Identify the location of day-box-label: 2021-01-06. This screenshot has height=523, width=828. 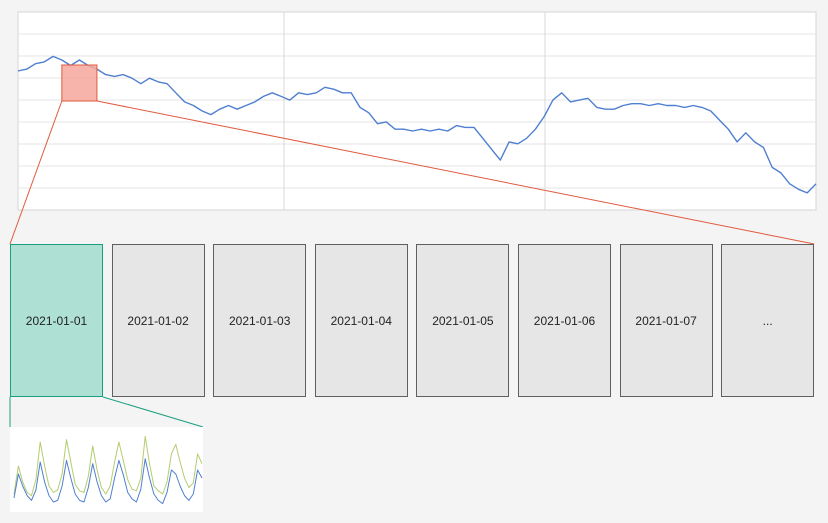
(564, 320).